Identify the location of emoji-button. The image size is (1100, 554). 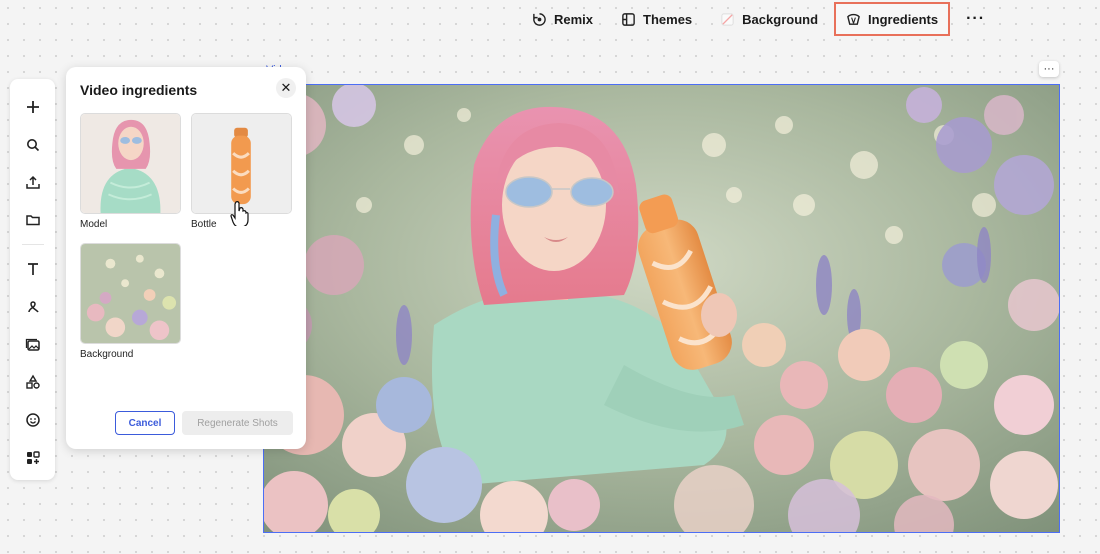
(33, 420).